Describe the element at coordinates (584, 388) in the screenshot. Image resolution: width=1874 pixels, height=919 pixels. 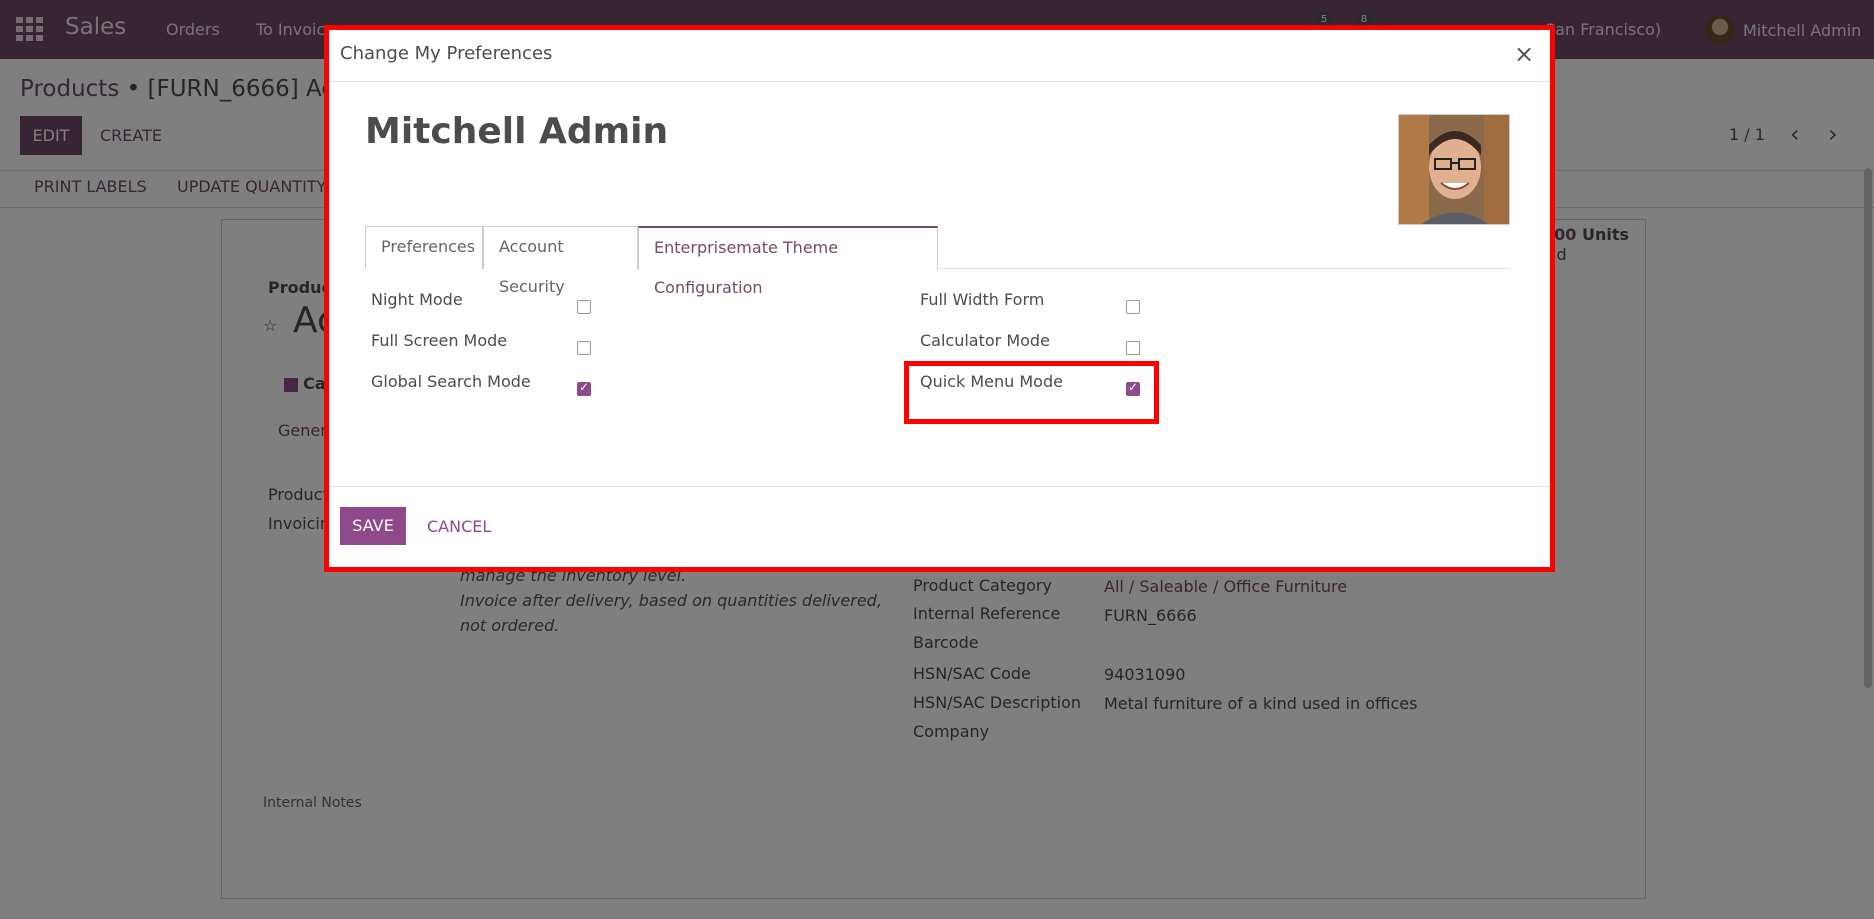
I see `global-search-mode-checkbox` at that location.